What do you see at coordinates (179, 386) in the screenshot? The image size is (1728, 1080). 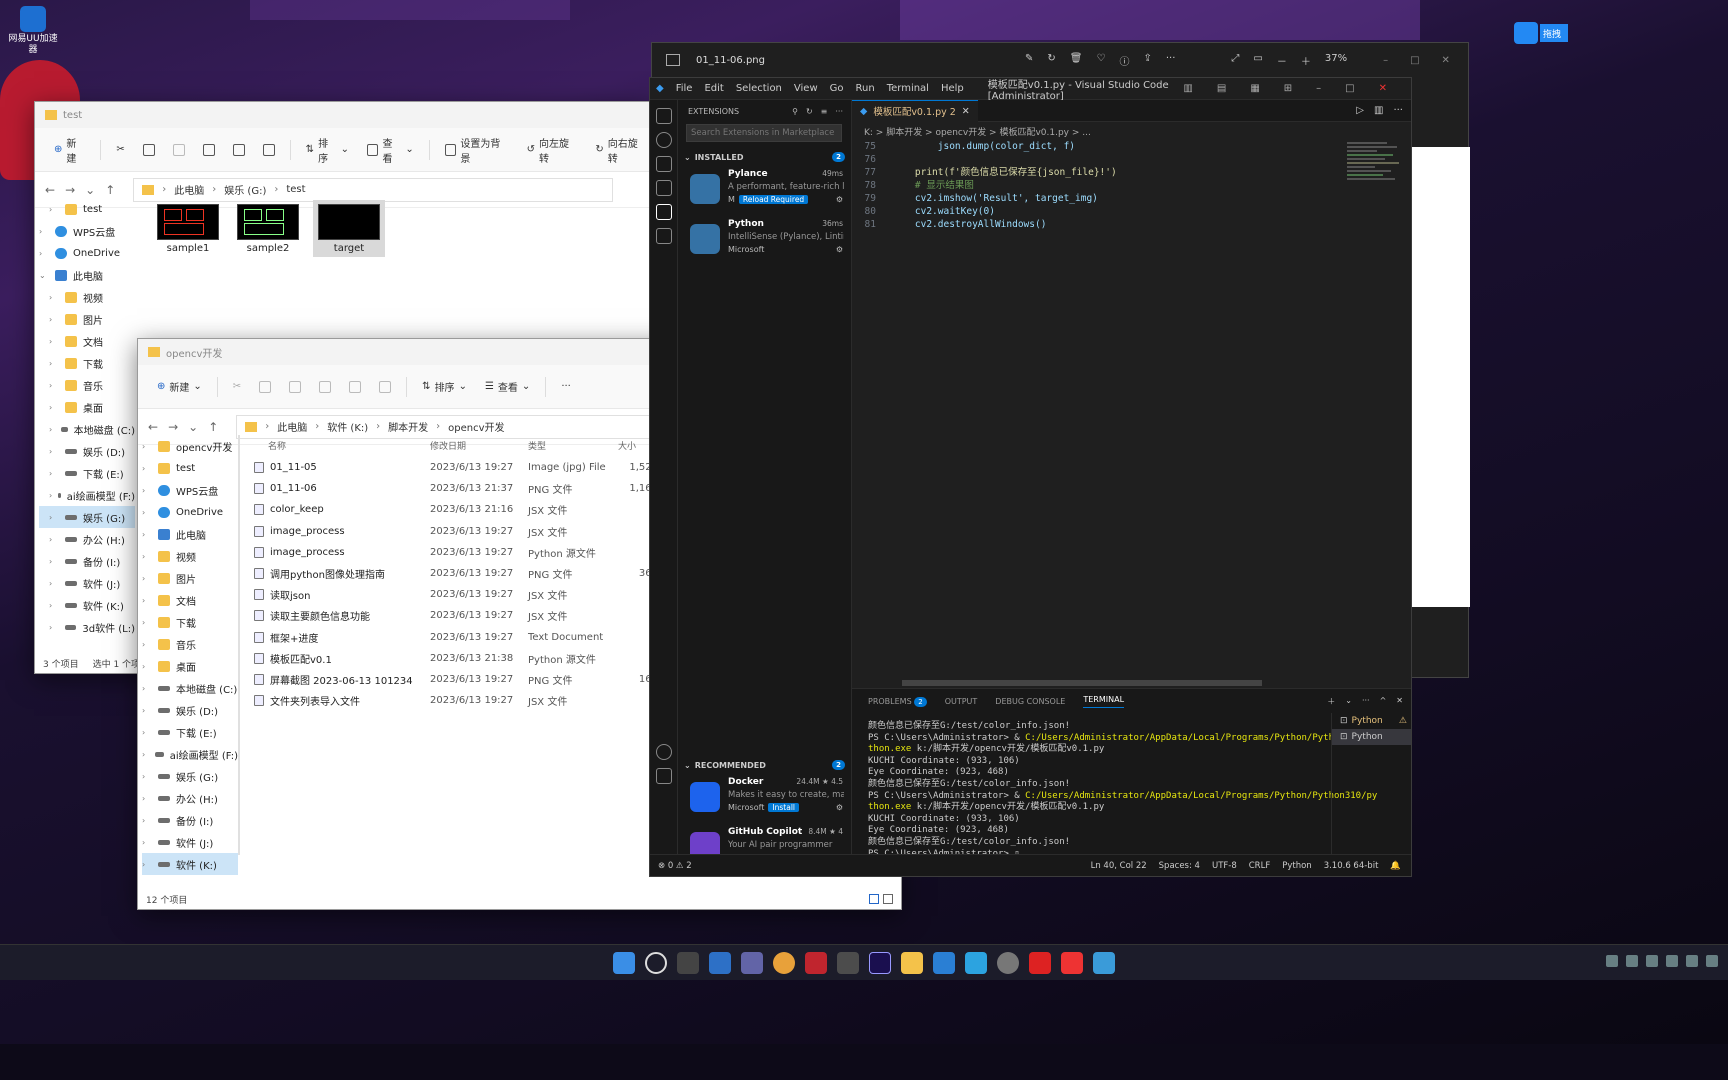 I see `new-button: ⊕ 新建 ⌄` at bounding box center [179, 386].